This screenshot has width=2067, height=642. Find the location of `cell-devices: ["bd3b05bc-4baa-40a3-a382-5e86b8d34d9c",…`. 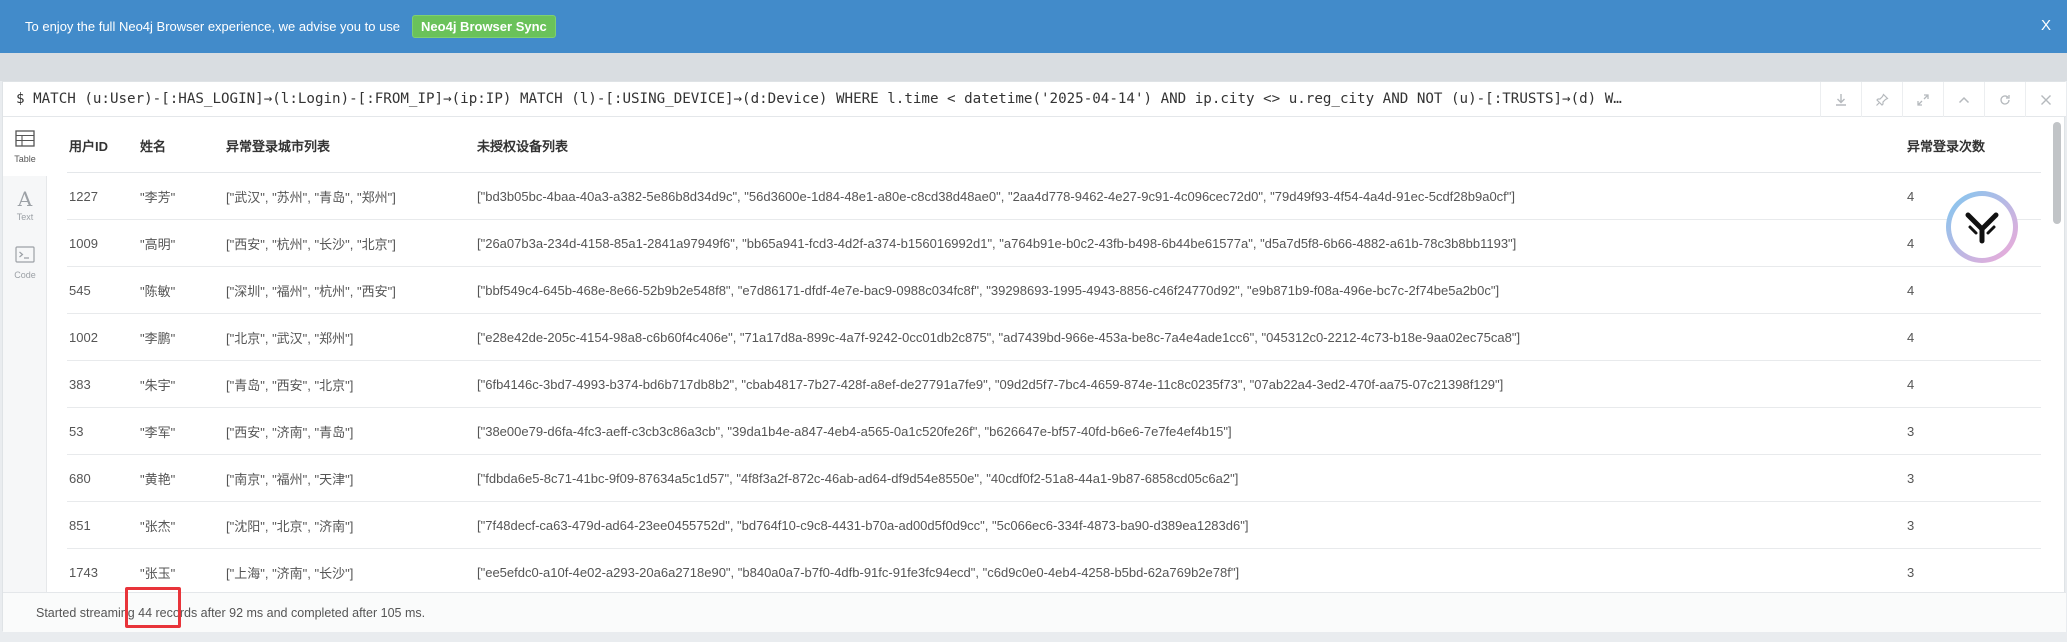

cell-devices: ["bd3b05bc-4baa-40a3-a382-5e86b8d34d9c",… is located at coordinates (996, 196).